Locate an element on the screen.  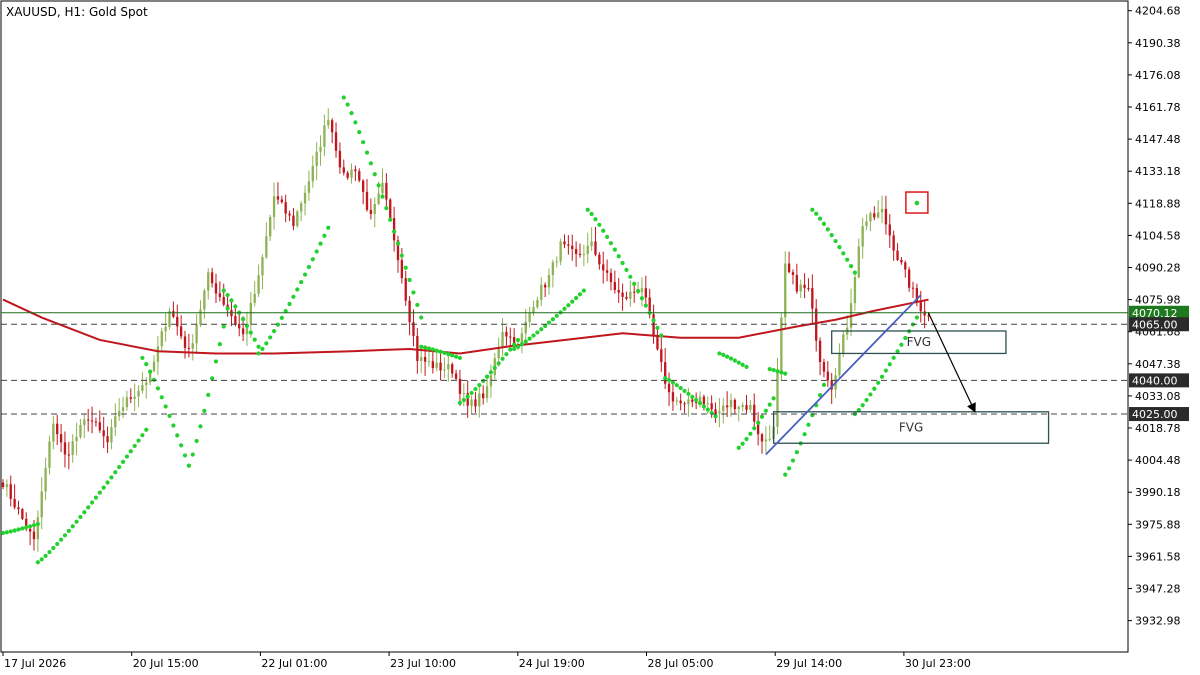
chart-title: XAUUSD, H1: Gold Spot is located at coordinates (77, 12).